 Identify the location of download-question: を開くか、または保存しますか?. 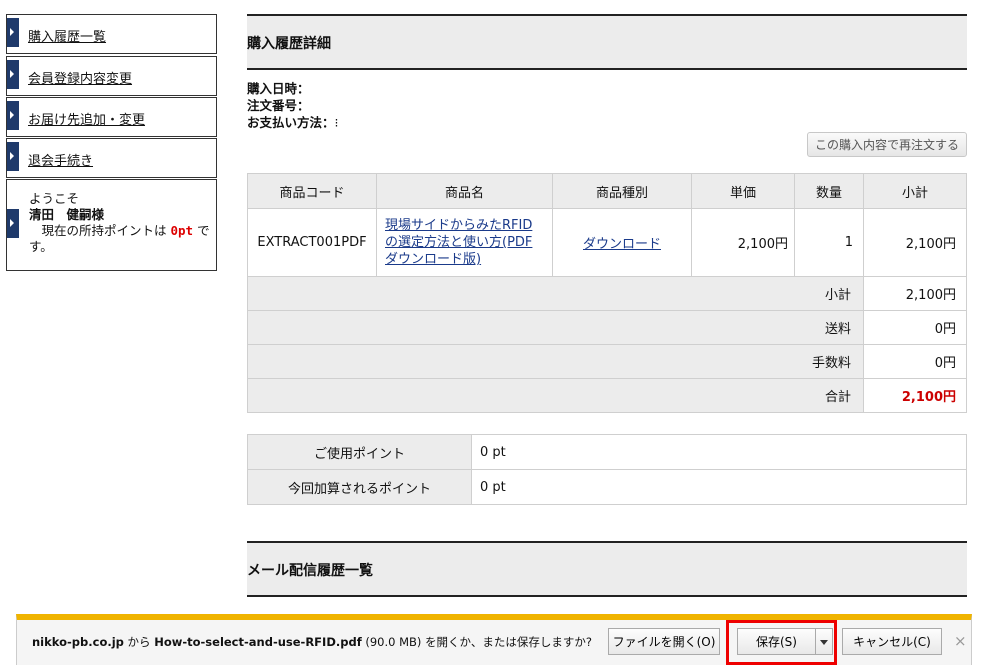
(508, 642).